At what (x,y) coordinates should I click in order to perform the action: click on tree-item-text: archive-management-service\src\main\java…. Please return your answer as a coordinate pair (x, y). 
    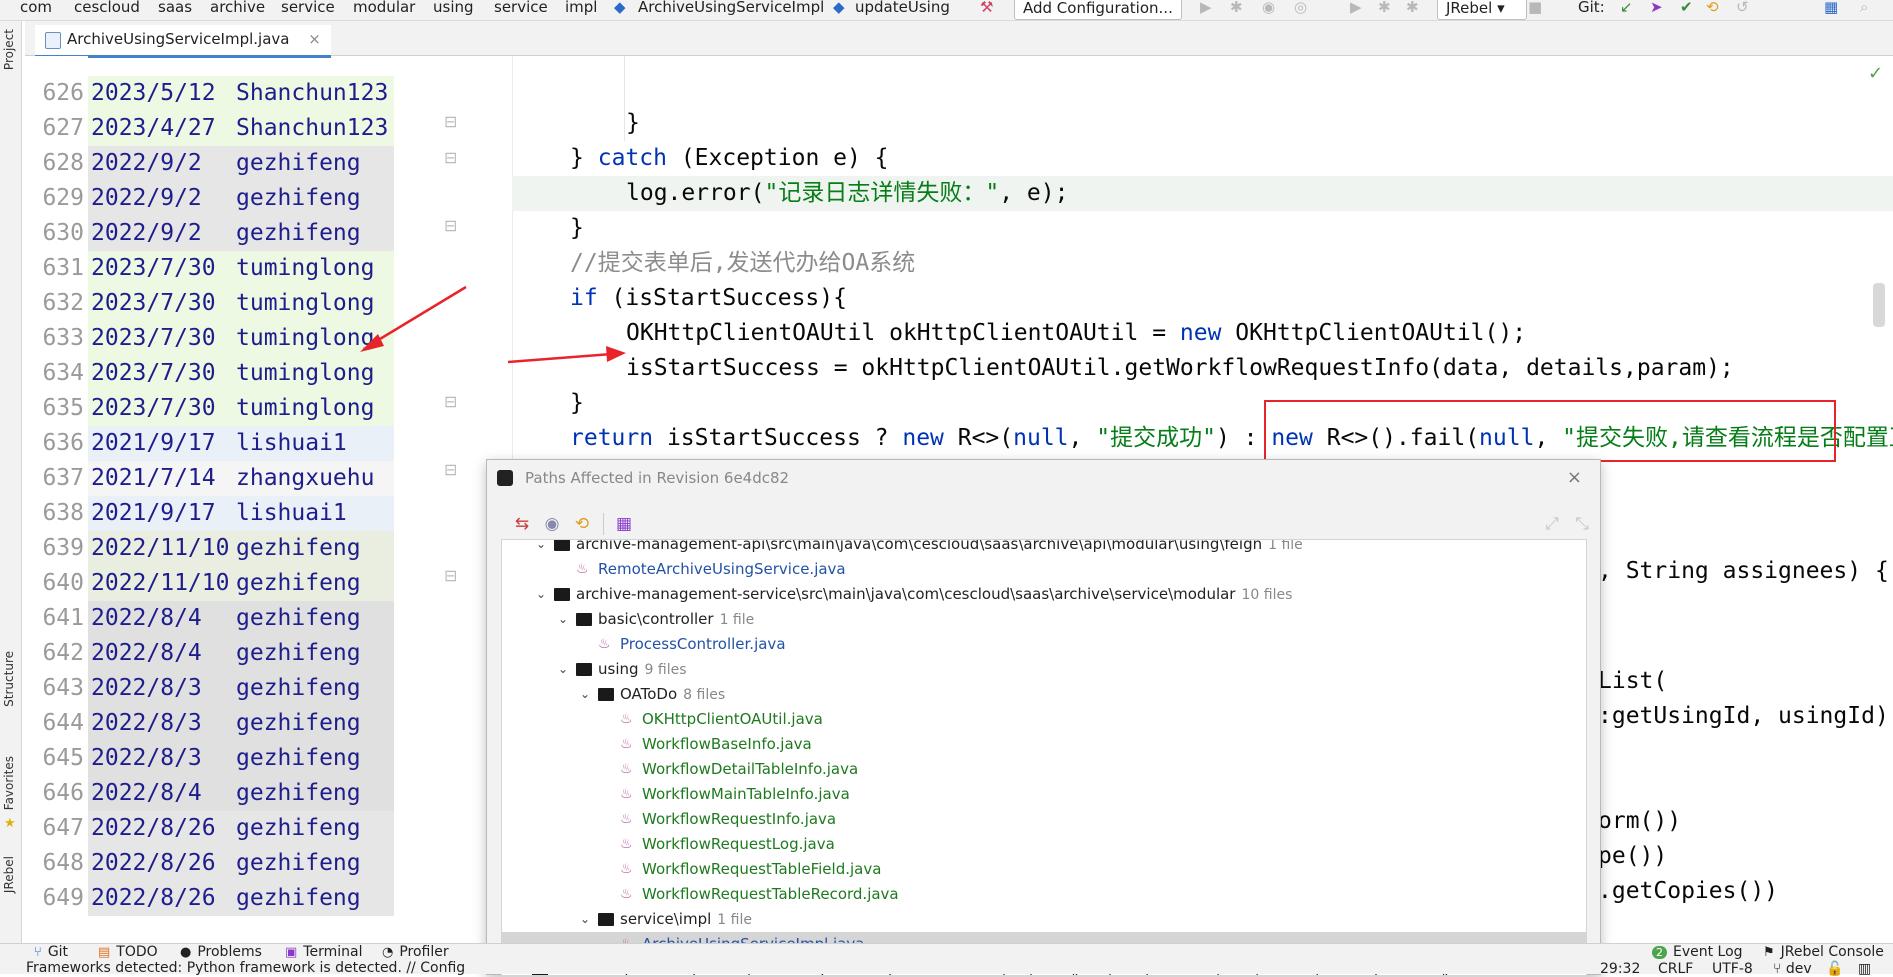
    Looking at the image, I should click on (906, 594).